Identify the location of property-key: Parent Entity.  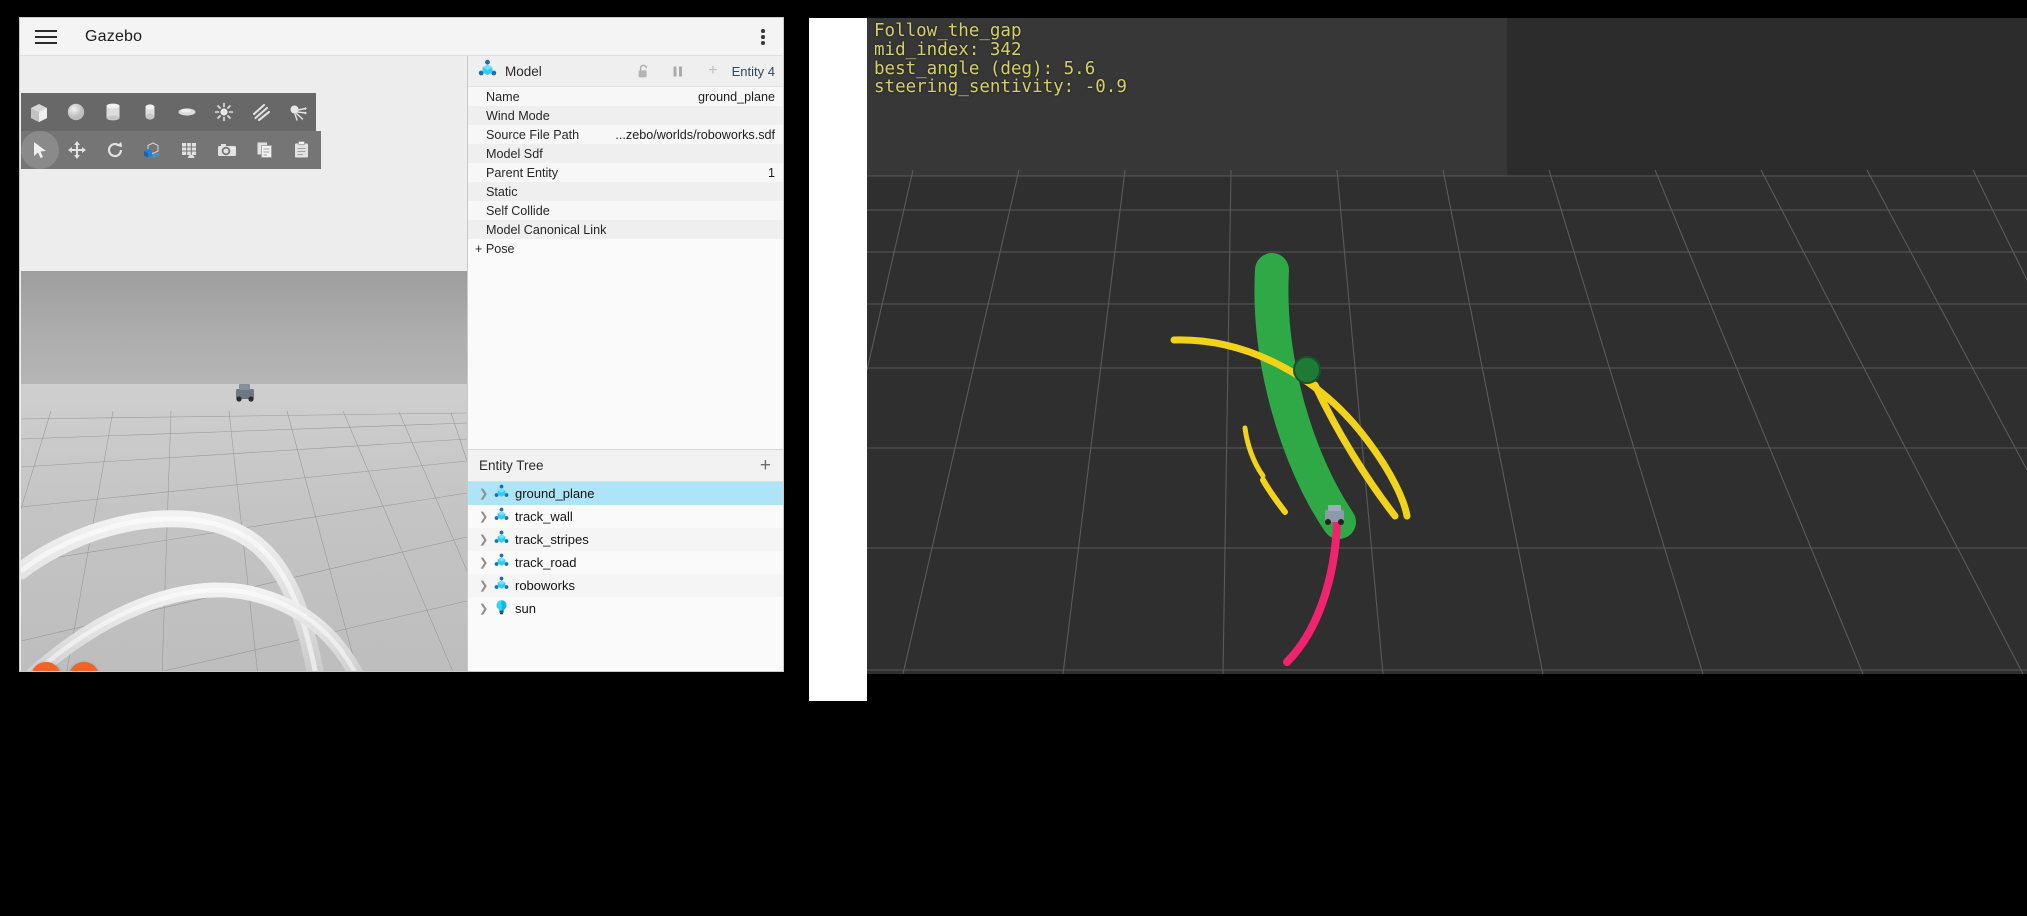
(522, 172).